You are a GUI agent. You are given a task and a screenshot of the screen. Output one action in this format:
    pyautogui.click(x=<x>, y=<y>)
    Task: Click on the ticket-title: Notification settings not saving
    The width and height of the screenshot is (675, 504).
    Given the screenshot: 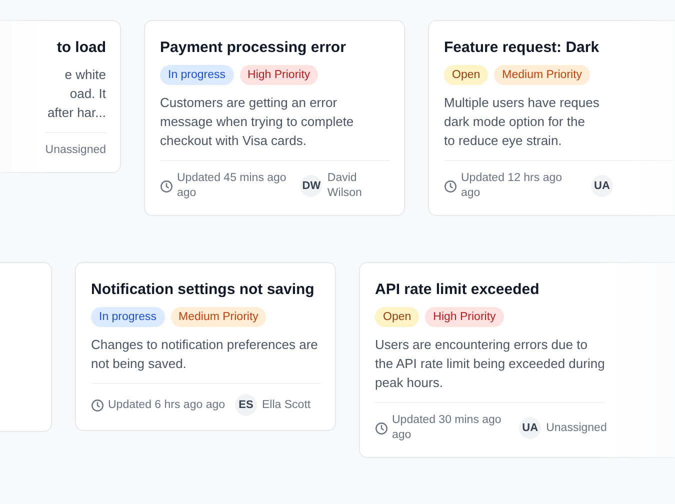 What is the action you would take?
    pyautogui.click(x=203, y=290)
    